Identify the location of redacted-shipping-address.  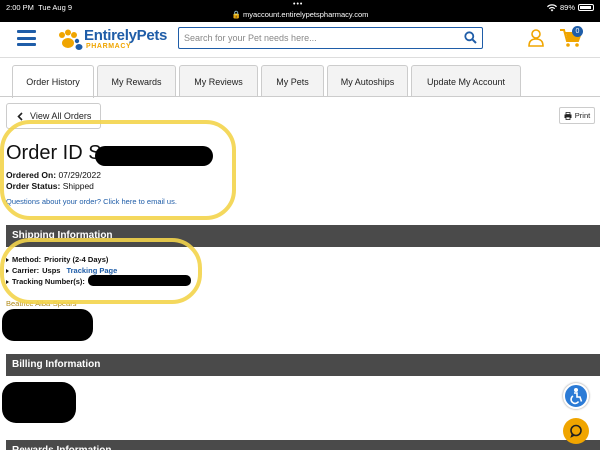
(47, 325).